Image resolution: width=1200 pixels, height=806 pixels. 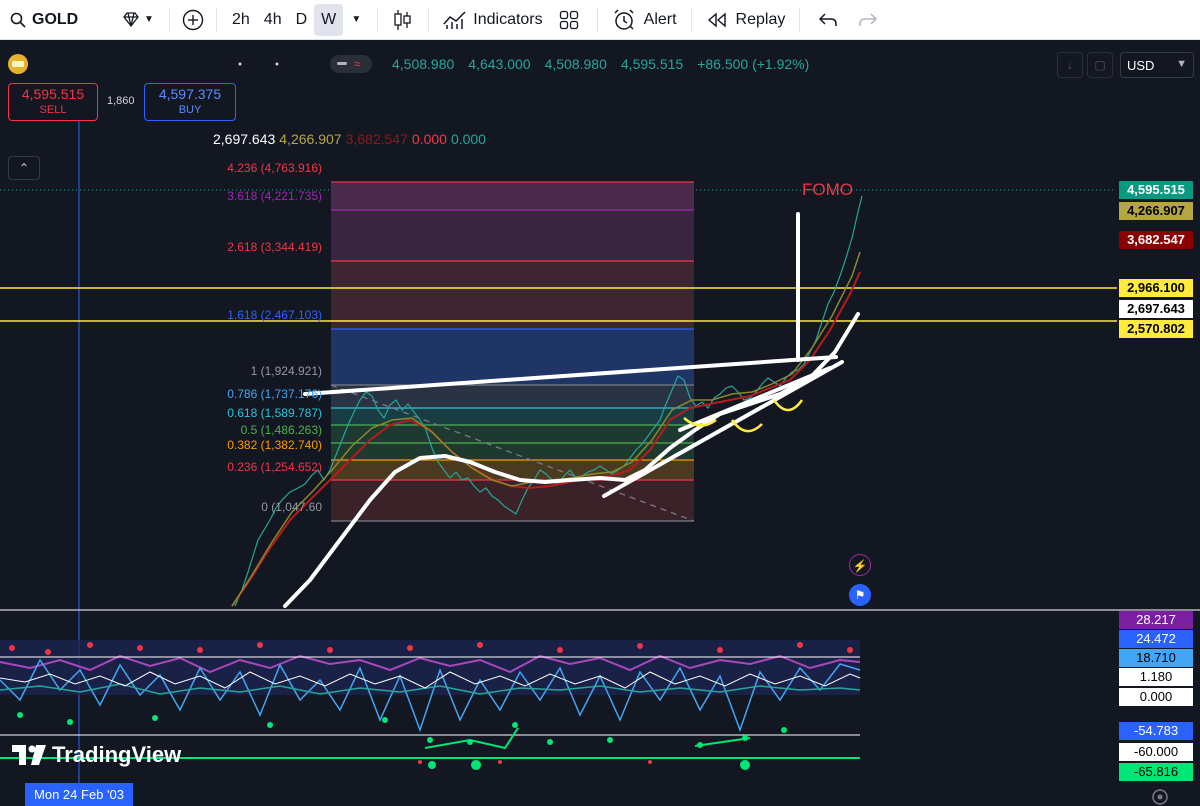 What do you see at coordinates (499, 64) in the screenshot?
I see `ohlc-high: 4,643.000` at bounding box center [499, 64].